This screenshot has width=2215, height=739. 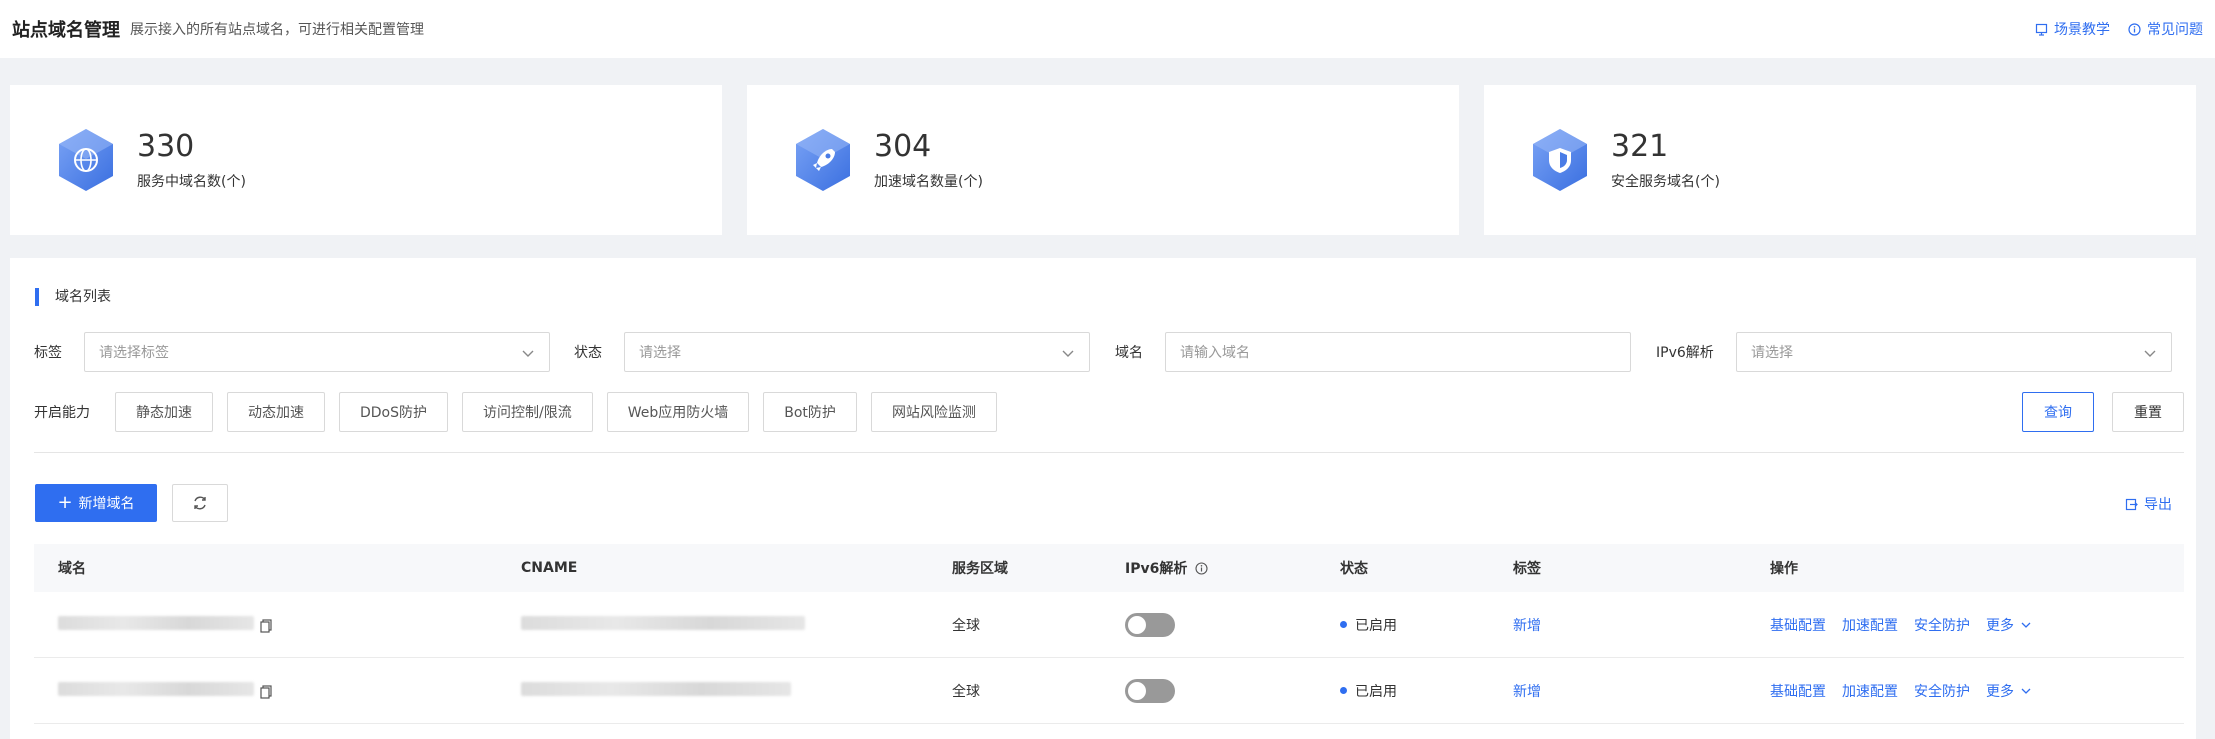 I want to click on export-link: 导出, so click(x=2148, y=504).